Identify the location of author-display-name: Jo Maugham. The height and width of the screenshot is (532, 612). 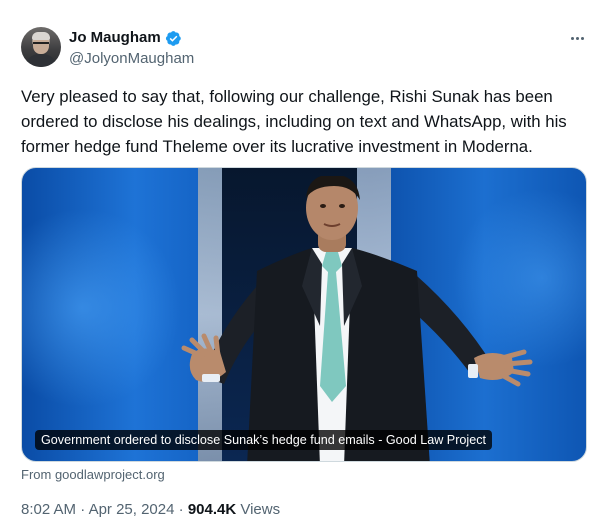
(115, 38).